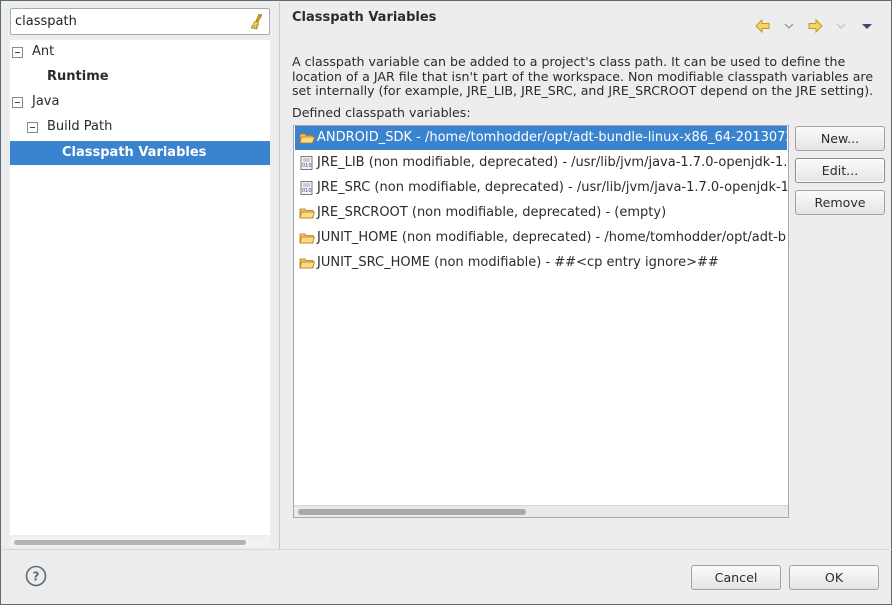 Image resolution: width=892 pixels, height=605 pixels. I want to click on cancel-button: Cancel, so click(736, 577).